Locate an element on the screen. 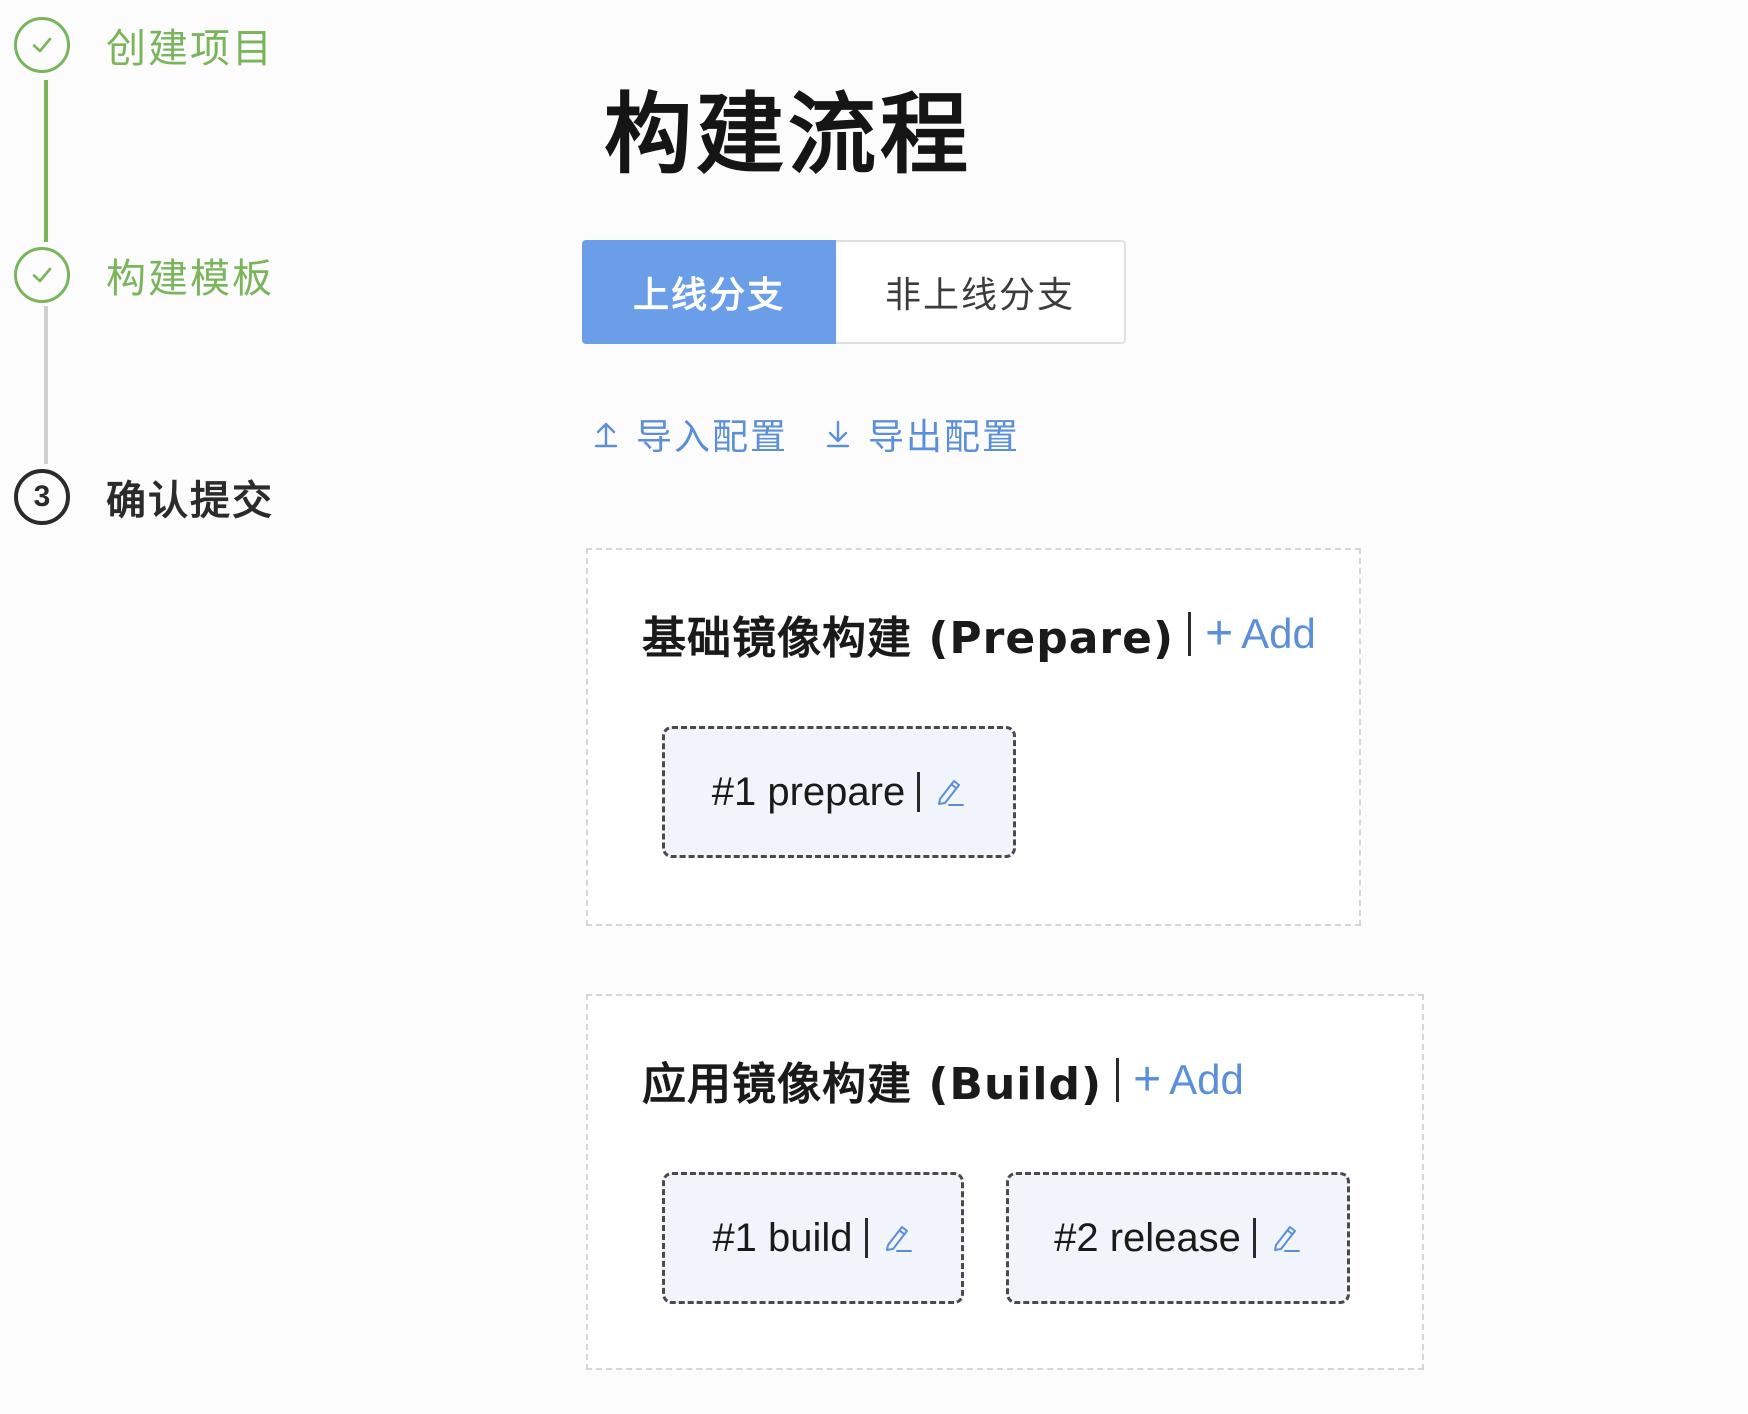 The width and height of the screenshot is (1748, 1414). job-label: #1 prepare is located at coordinates (808, 791).